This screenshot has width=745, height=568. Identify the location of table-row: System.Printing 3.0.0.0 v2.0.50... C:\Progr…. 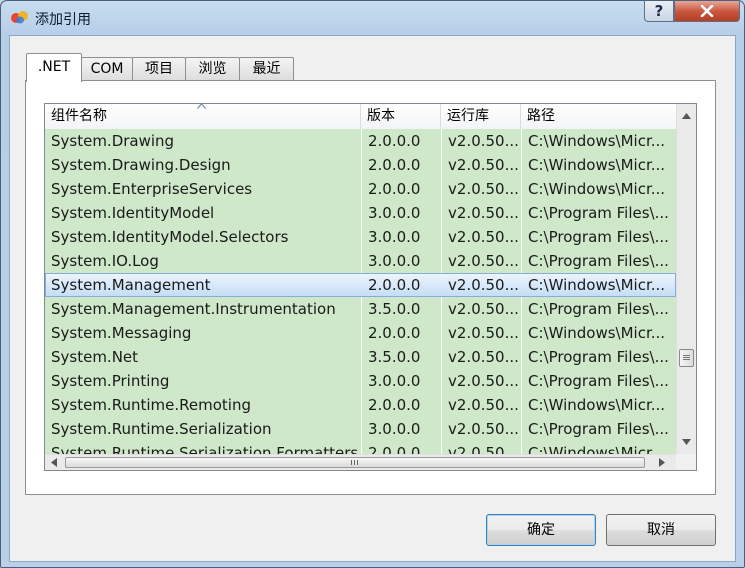
(360, 381).